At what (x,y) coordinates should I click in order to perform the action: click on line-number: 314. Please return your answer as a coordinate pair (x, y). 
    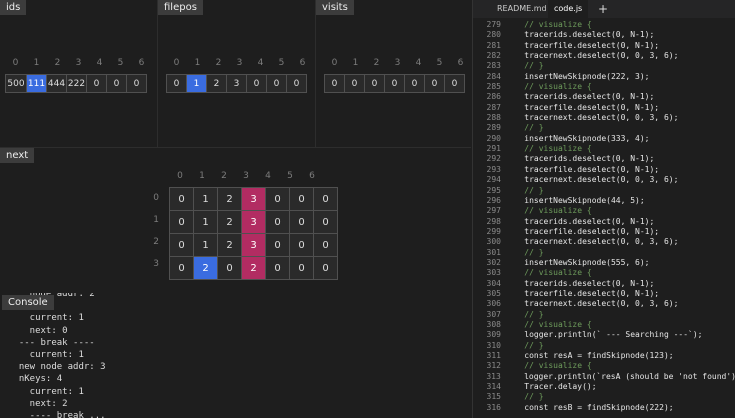
    Looking at the image, I should click on (493, 387).